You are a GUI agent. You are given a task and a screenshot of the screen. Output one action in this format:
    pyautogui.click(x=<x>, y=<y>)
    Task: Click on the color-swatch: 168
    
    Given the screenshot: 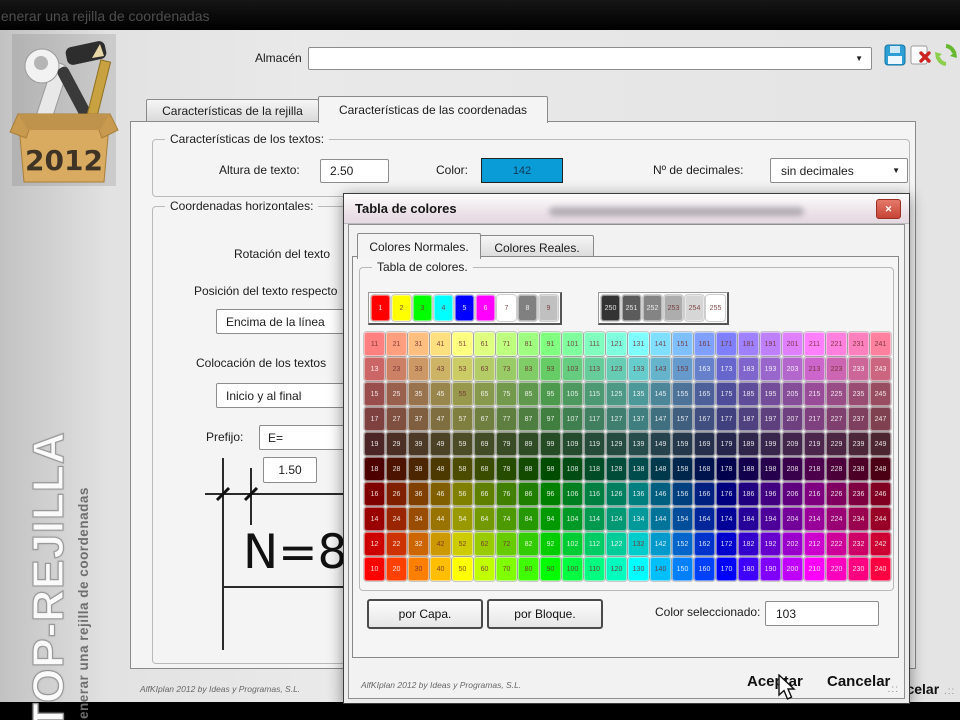 What is the action you would take?
    pyautogui.click(x=704, y=469)
    